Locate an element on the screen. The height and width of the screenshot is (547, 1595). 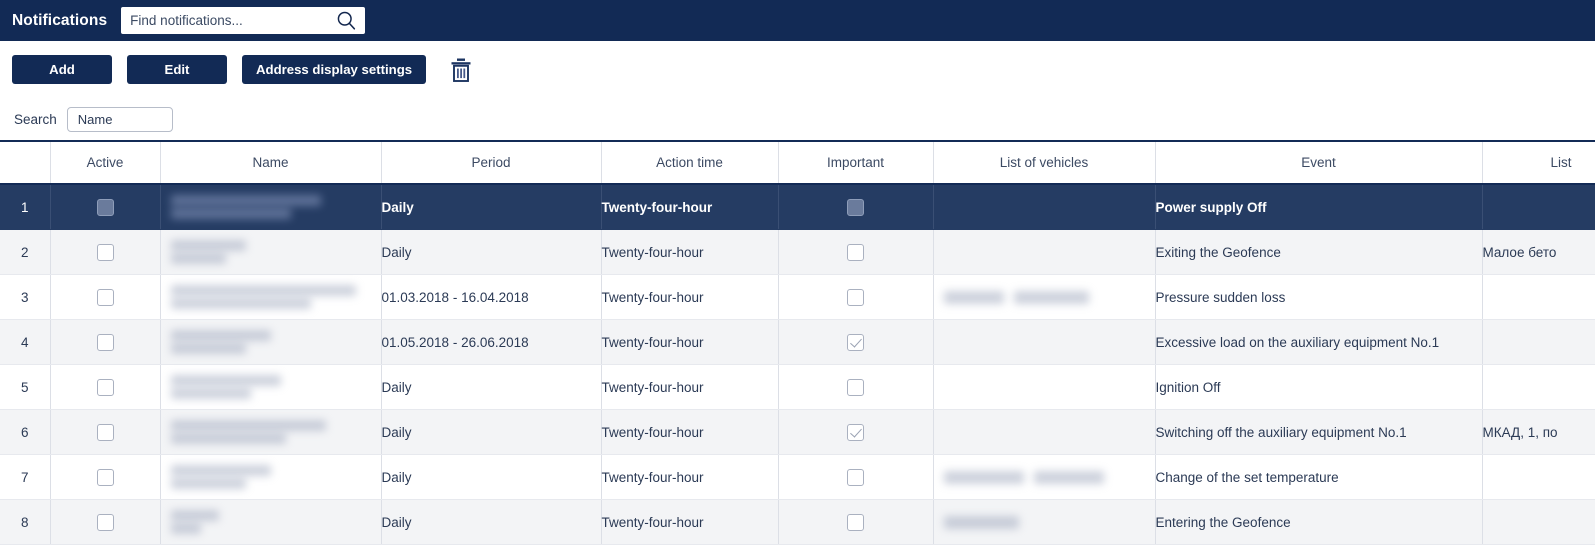
cell-event: Power supply Off is located at coordinates (1319, 207).